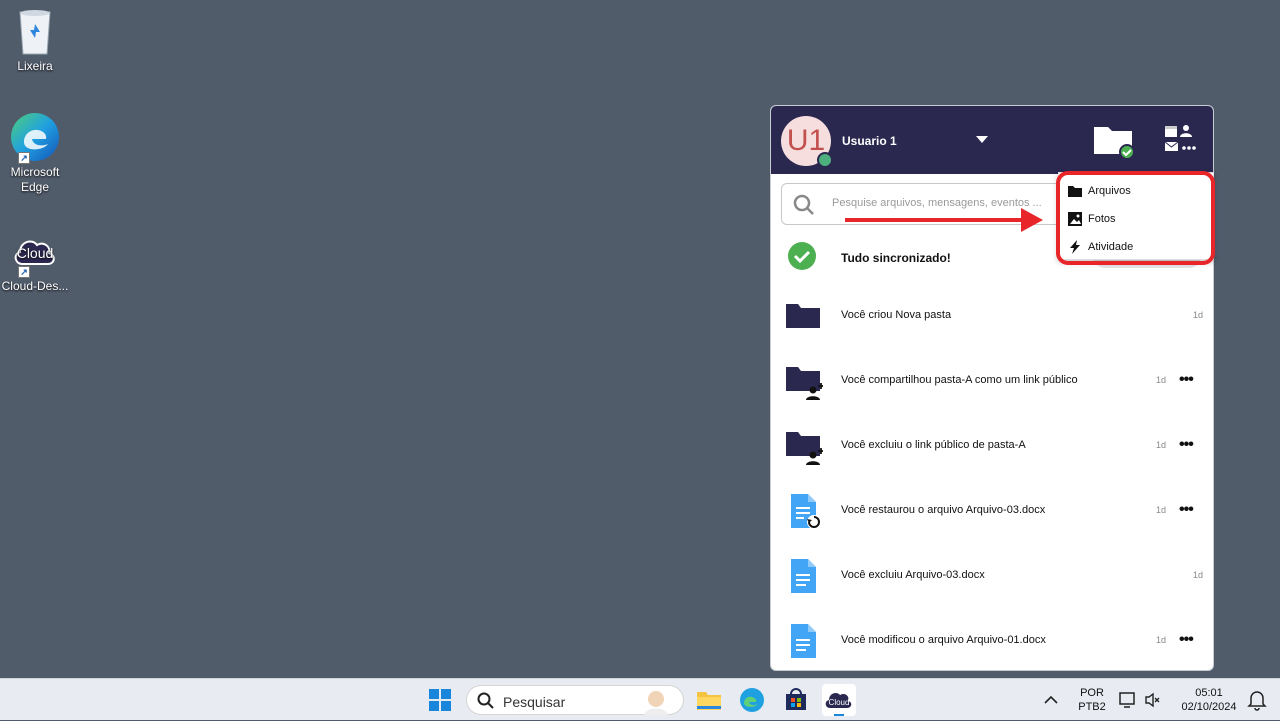  What do you see at coordinates (656, 703) in the screenshot?
I see `search-highlight-icon` at bounding box center [656, 703].